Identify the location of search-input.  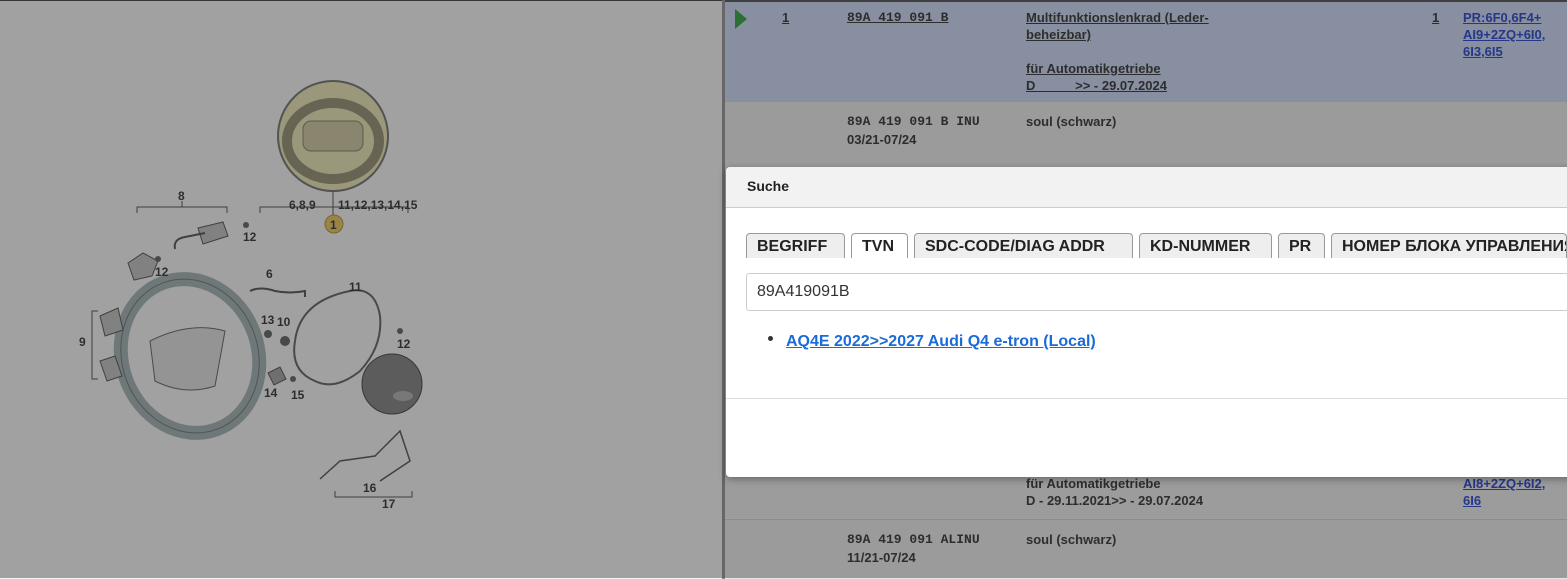
(1156, 292).